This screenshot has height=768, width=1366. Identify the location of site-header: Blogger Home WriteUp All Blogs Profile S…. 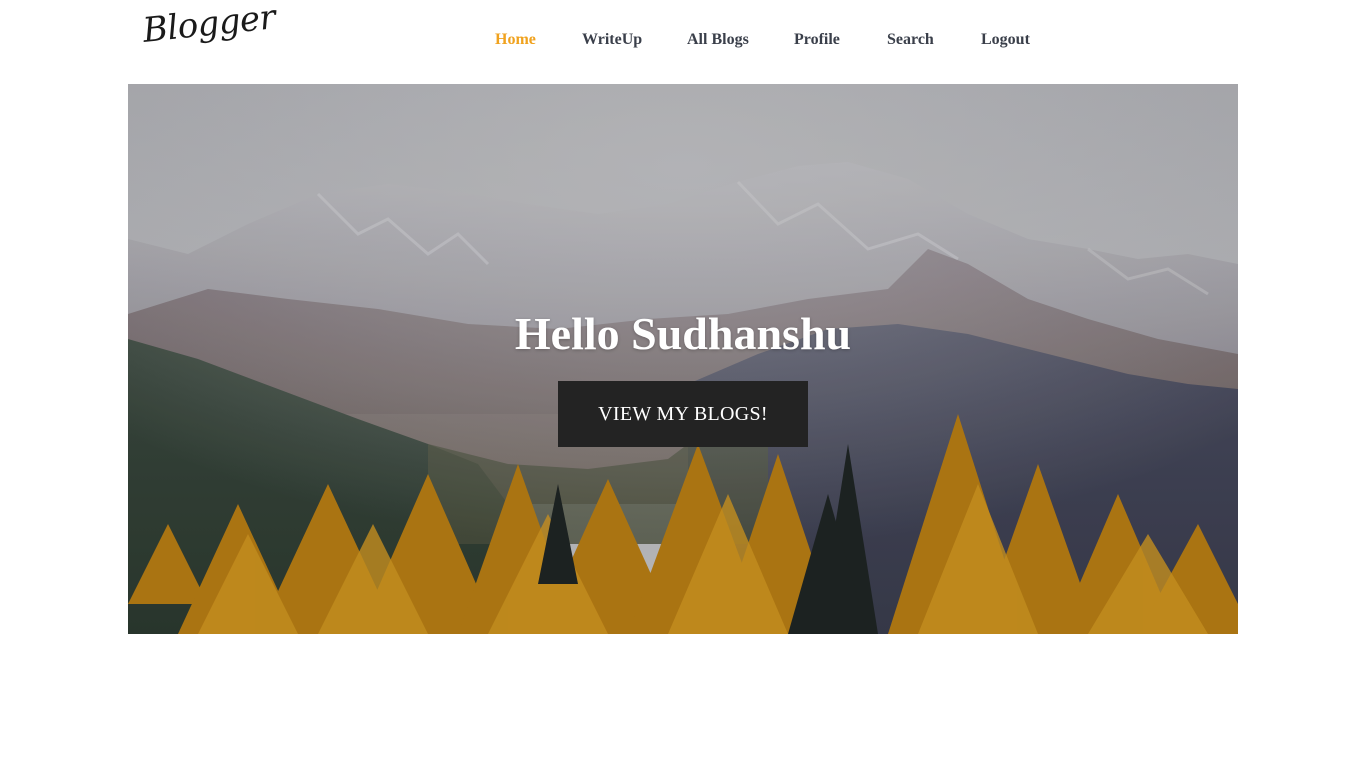
(683, 42).